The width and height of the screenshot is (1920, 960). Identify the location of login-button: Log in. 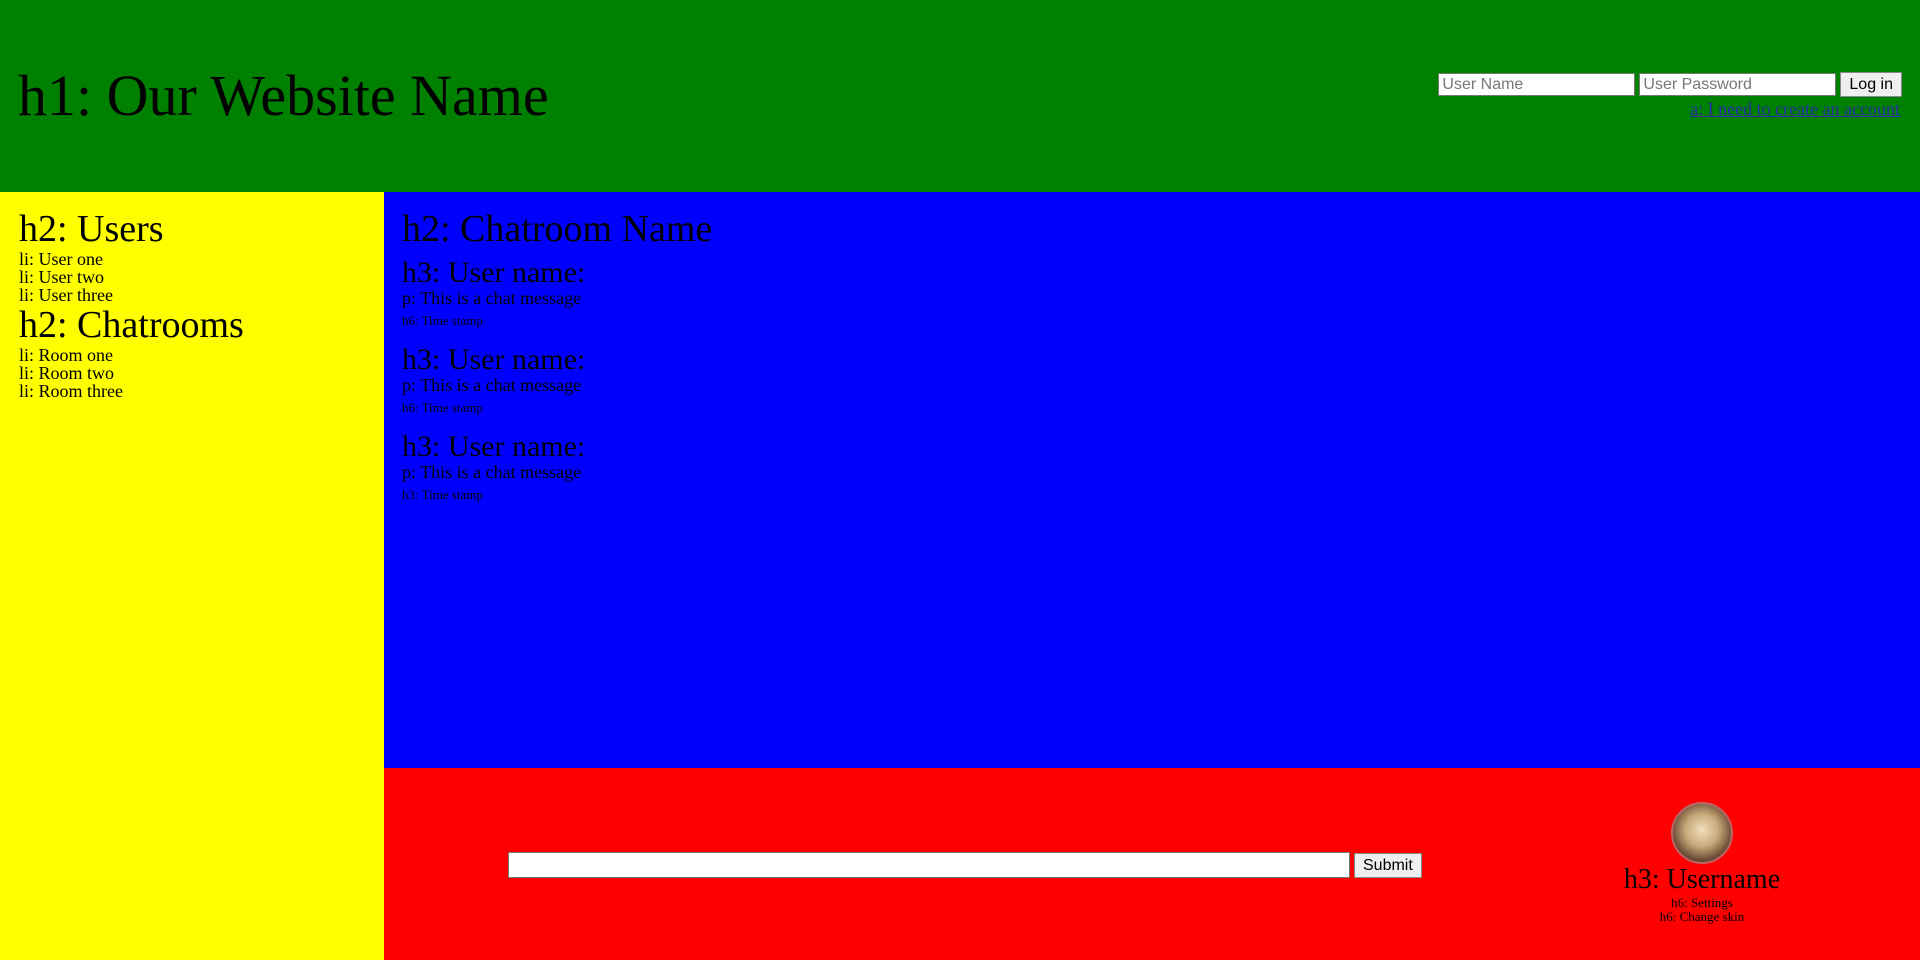
(1871, 84).